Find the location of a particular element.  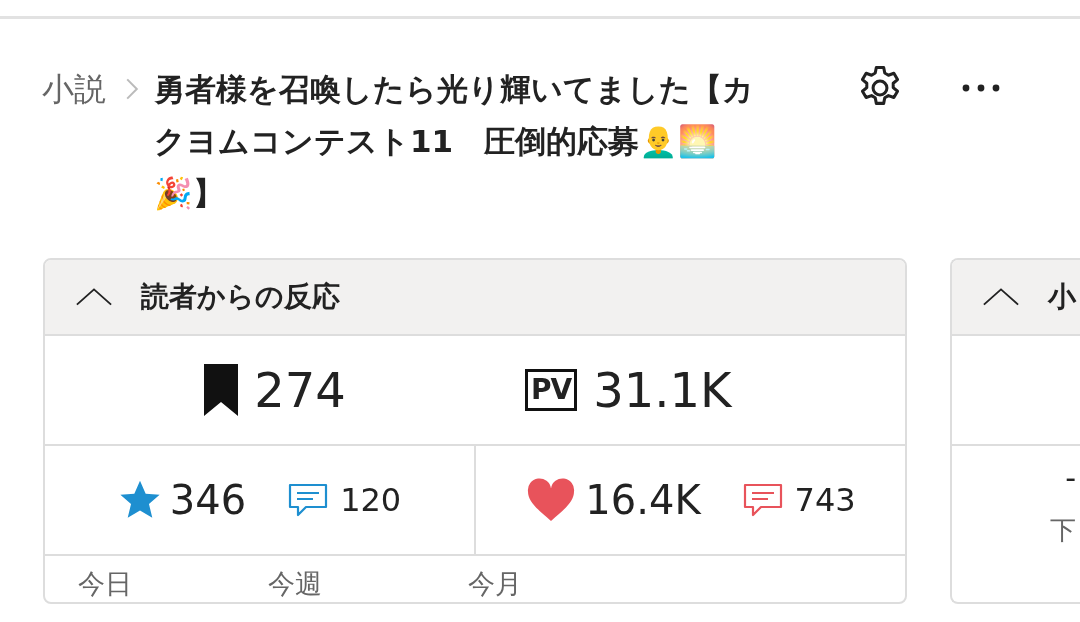

card-header: 読者からの反応 is located at coordinates (475, 298).